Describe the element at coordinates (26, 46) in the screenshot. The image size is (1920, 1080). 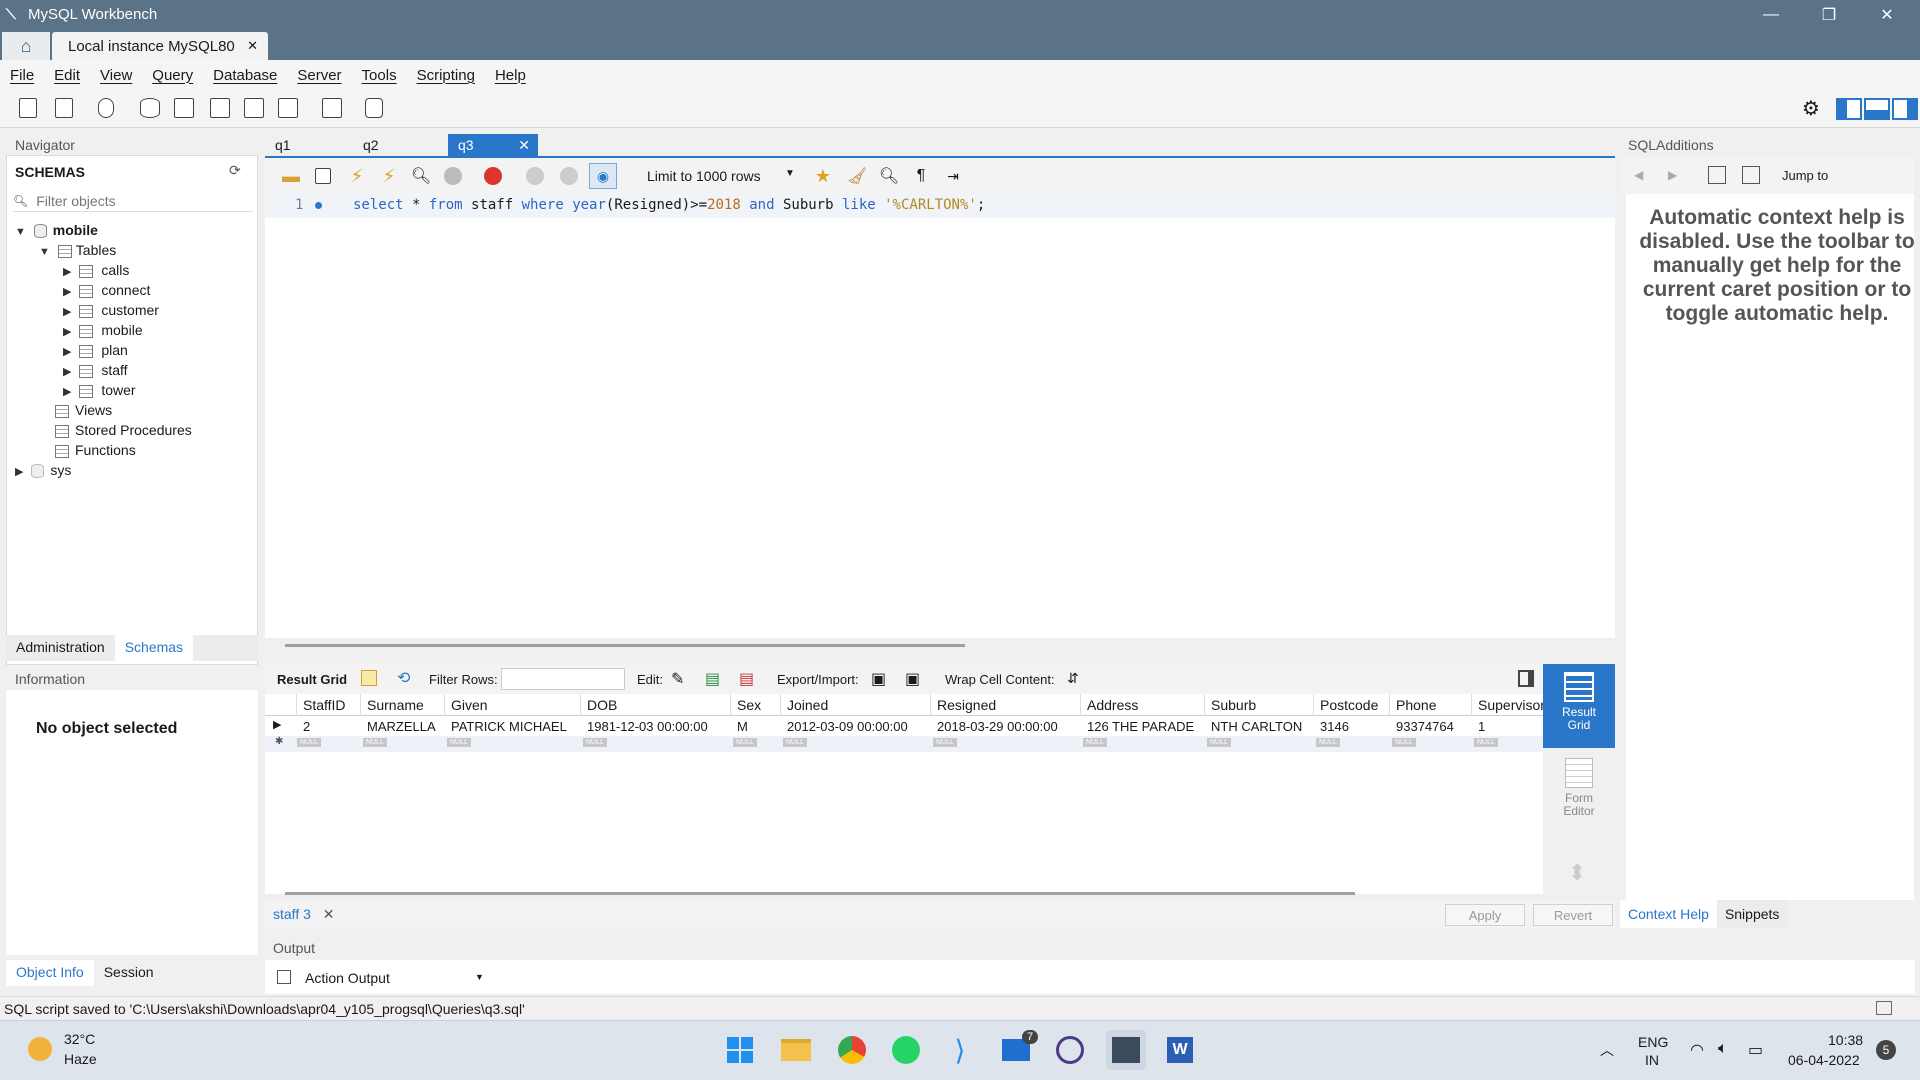
I see `home-tab: ⌂` at that location.